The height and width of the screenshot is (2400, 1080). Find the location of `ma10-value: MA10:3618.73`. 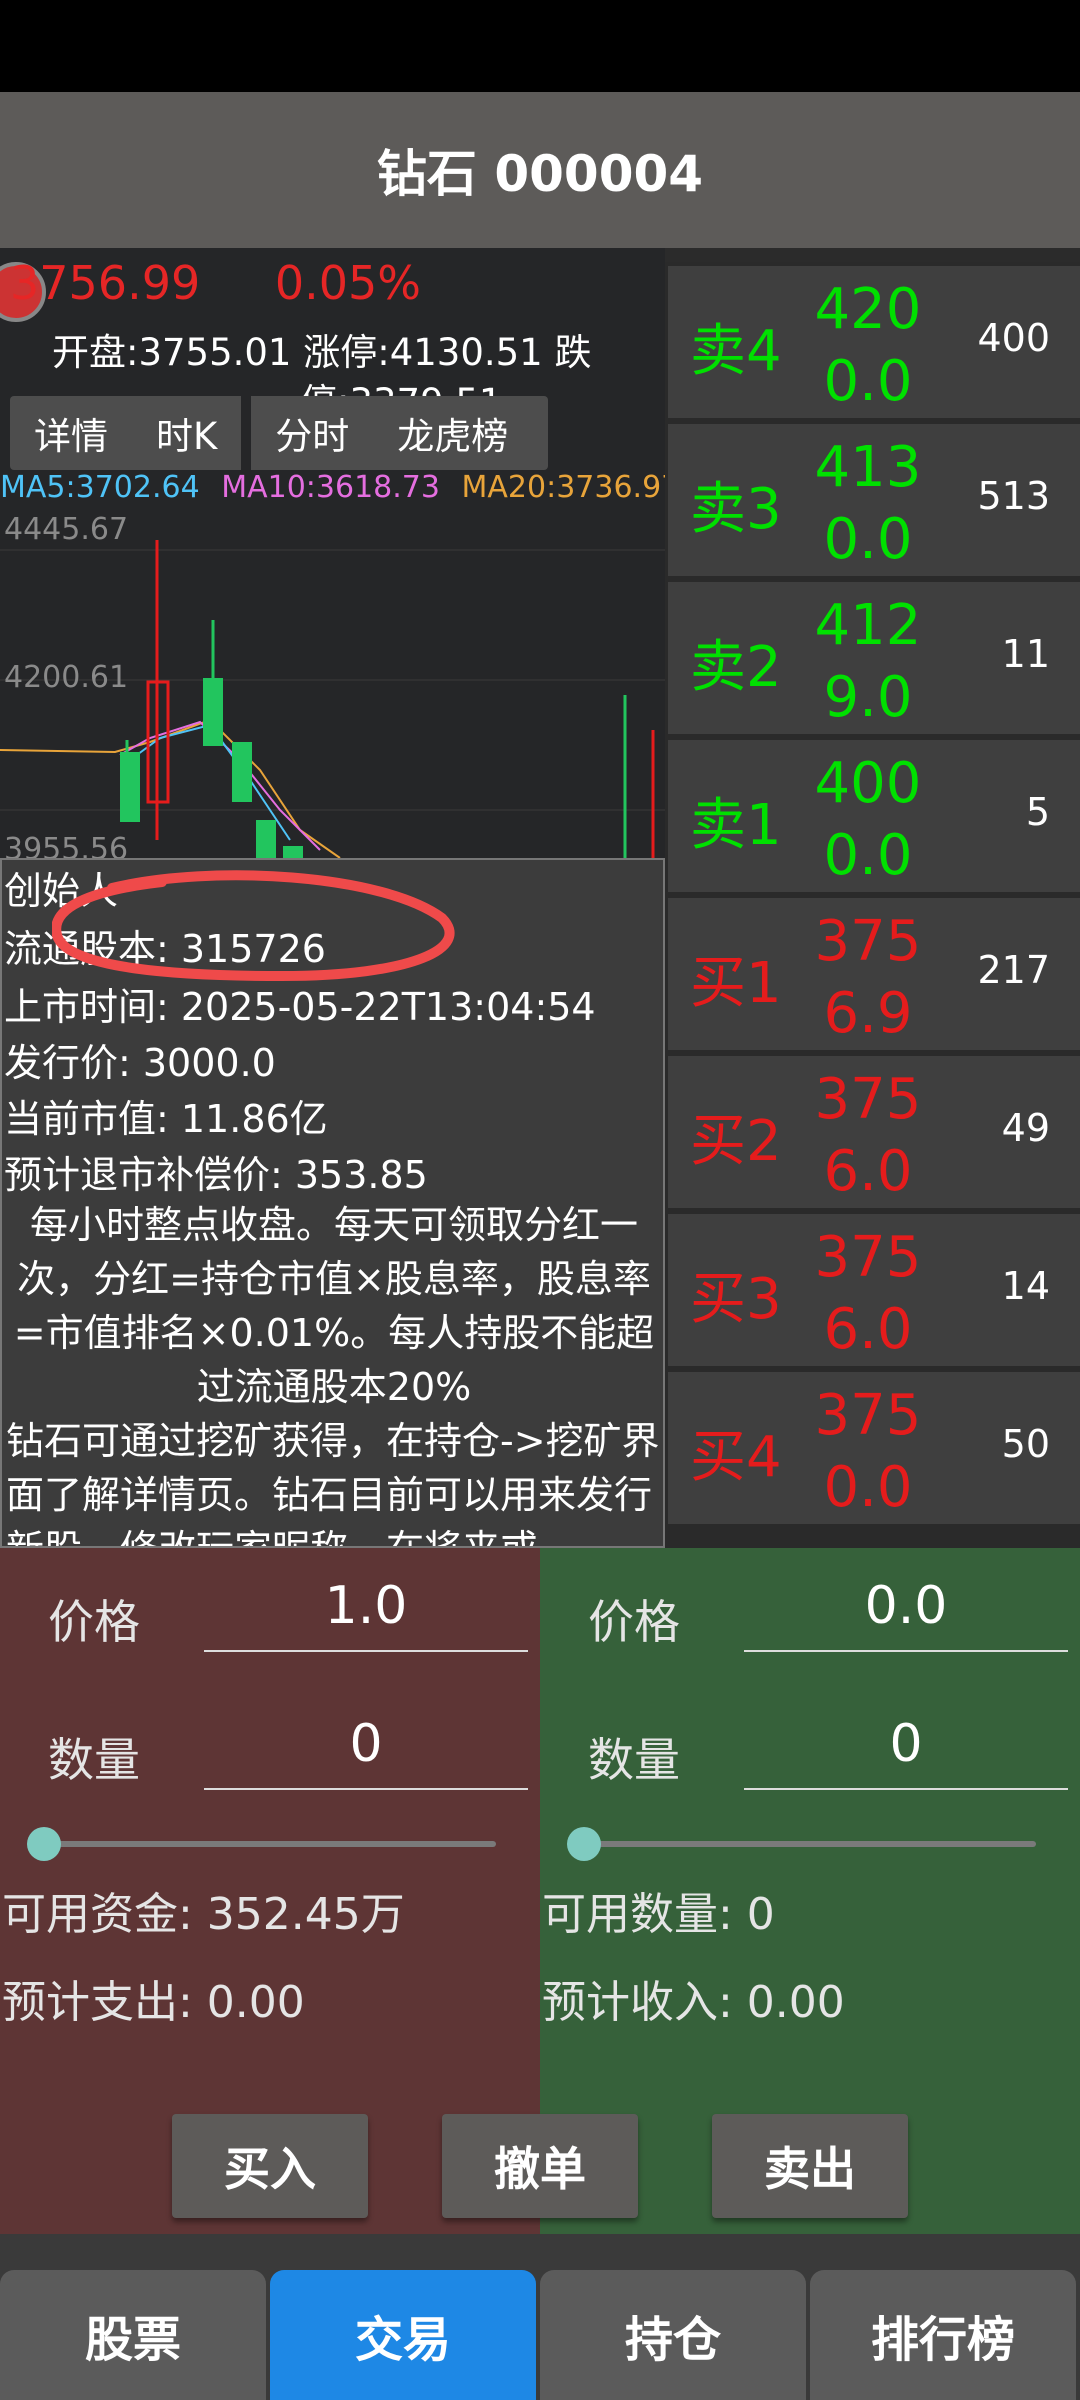

ma10-value: MA10:3618.73 is located at coordinates (330, 487).